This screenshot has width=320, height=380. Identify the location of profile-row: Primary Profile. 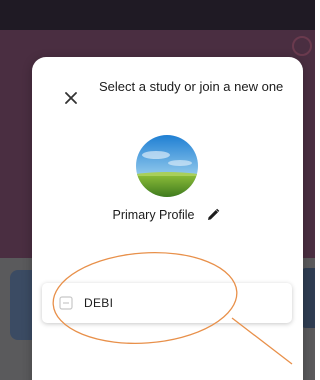
(167, 215).